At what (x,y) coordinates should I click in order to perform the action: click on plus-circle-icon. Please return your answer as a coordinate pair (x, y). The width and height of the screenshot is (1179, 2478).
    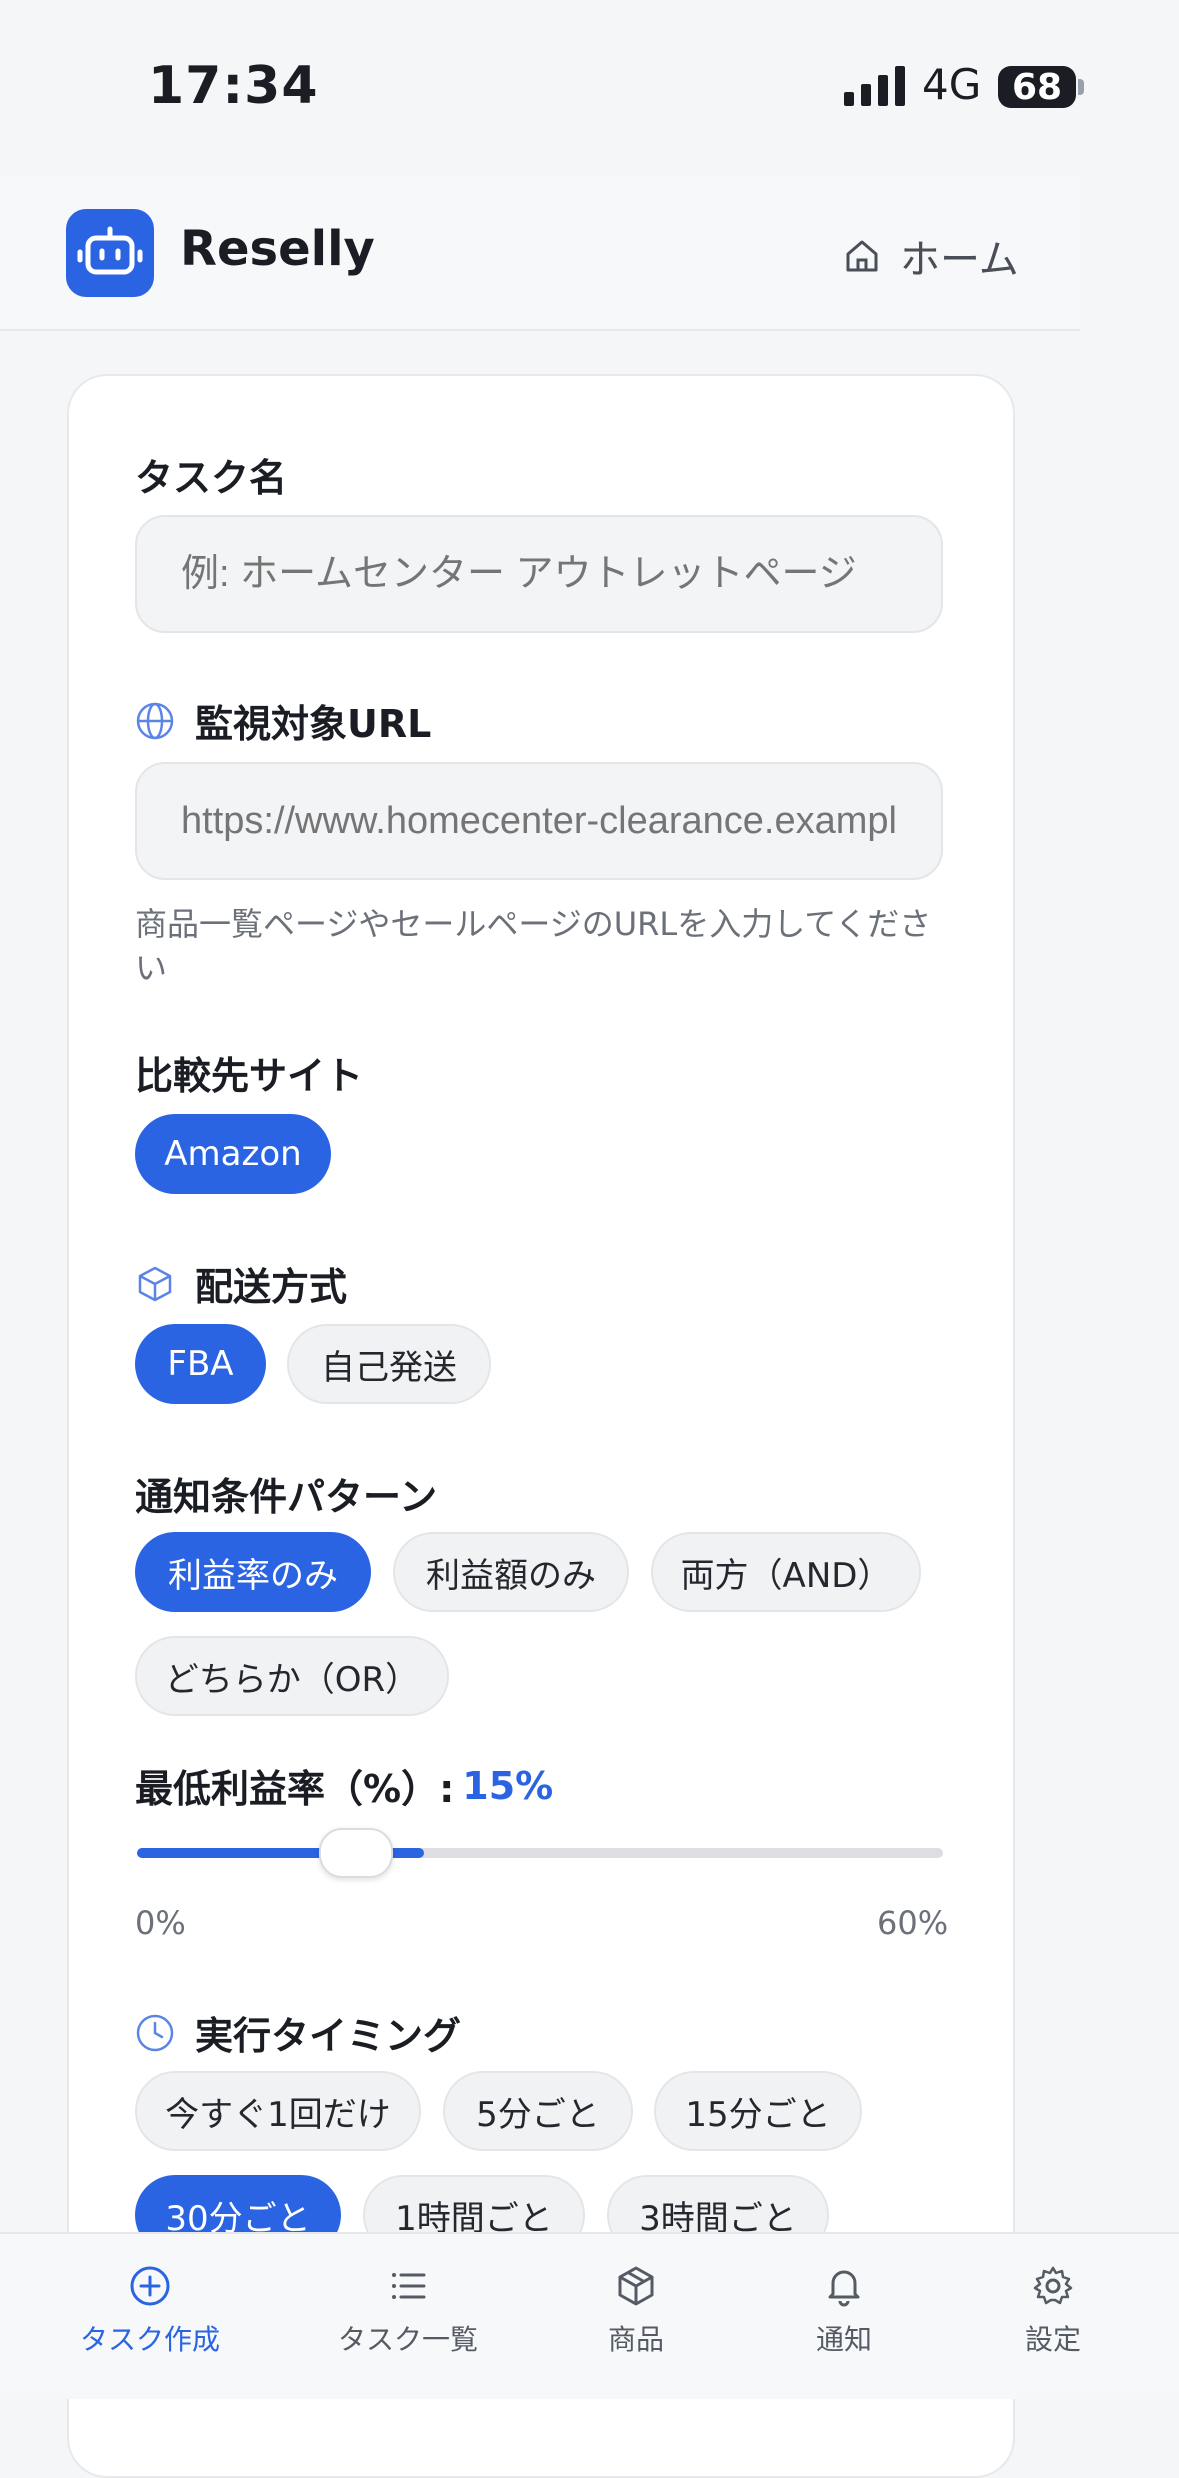
    Looking at the image, I should click on (150, 2286).